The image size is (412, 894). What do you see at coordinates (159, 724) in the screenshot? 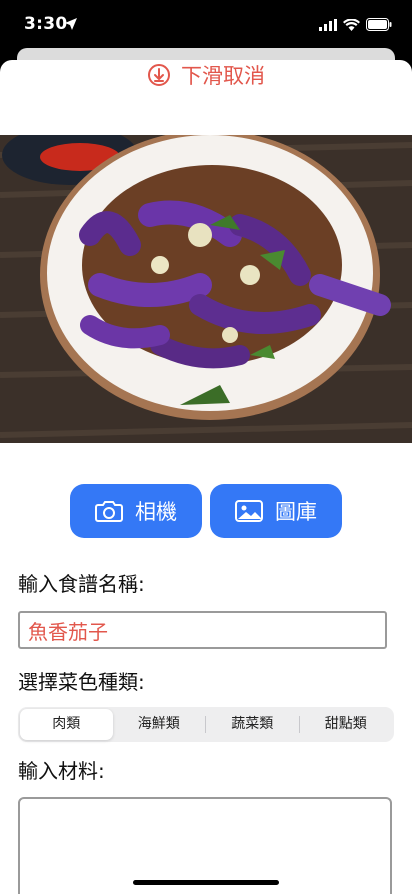
I see `segment-seafood: 海鮮類` at bounding box center [159, 724].